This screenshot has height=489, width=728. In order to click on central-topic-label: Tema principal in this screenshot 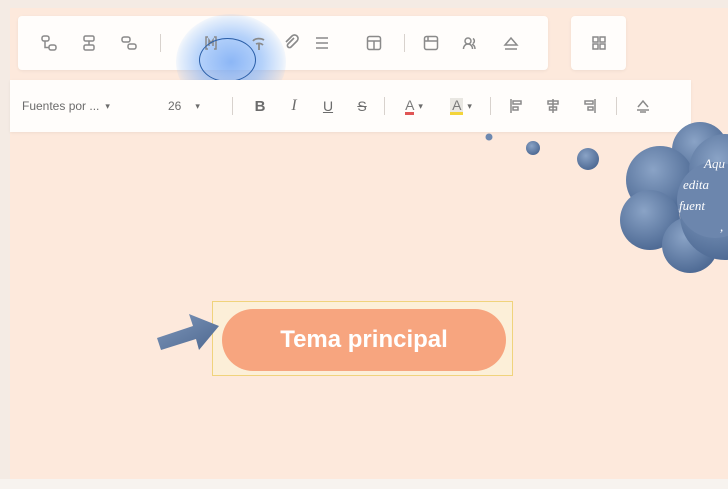, I will do `click(364, 339)`.